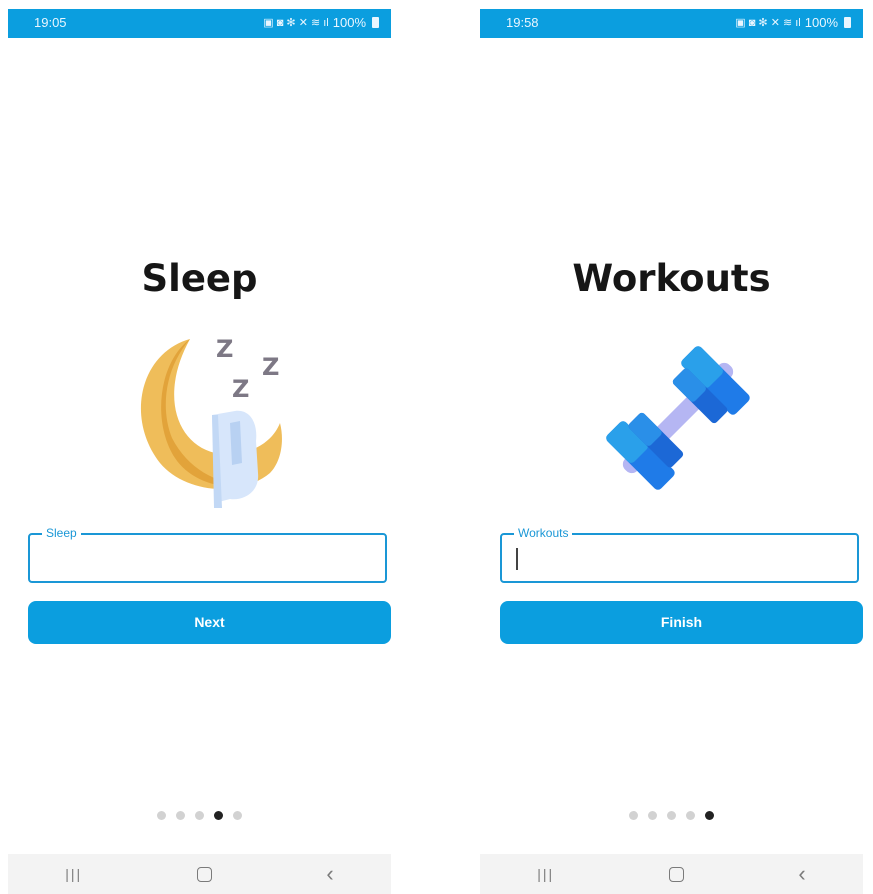 This screenshot has width=873, height=894. I want to click on sleep-field: Sleep, so click(207, 554).